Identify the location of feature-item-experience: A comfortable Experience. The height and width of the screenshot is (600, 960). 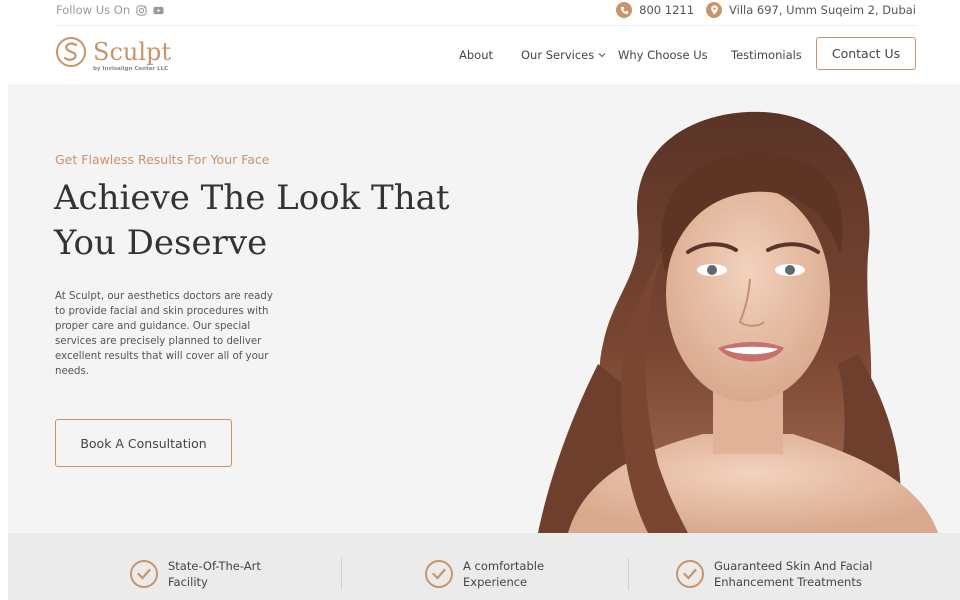
(484, 574).